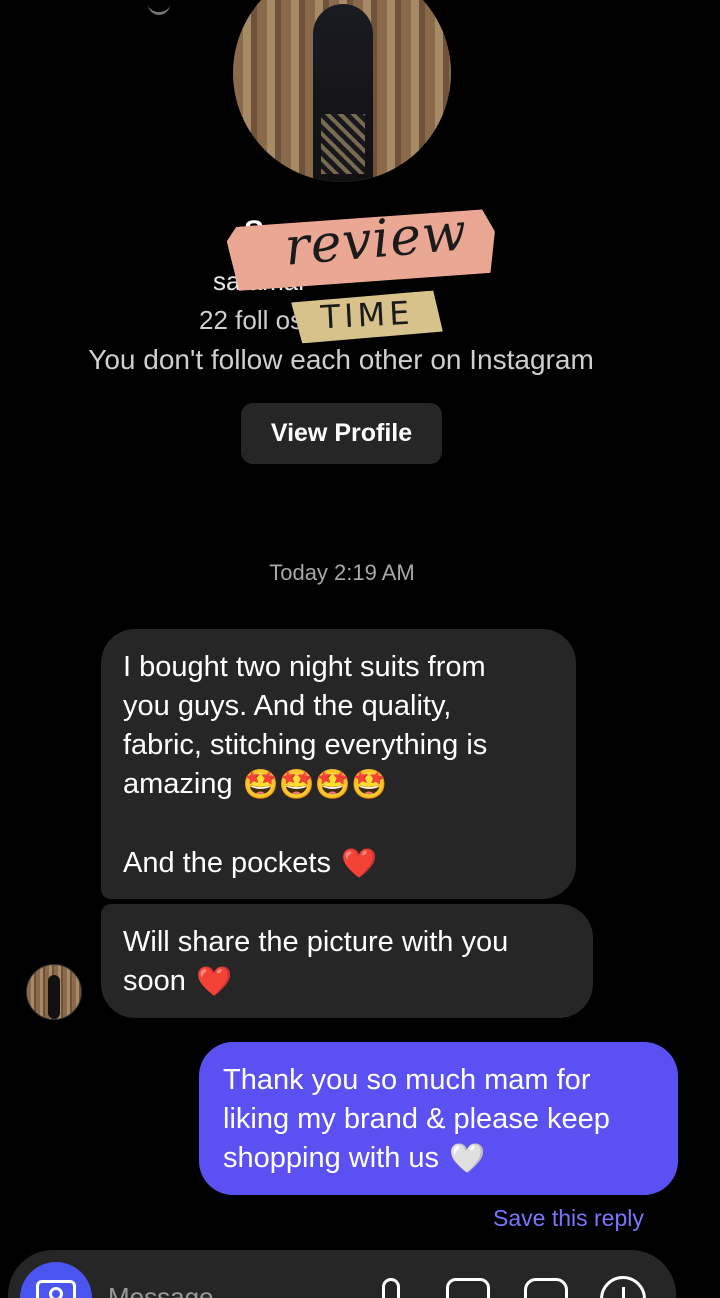 The width and height of the screenshot is (720, 1298). Describe the element at coordinates (568, 1218) in the screenshot. I see `save-this-reply-link: Save this reply` at that location.